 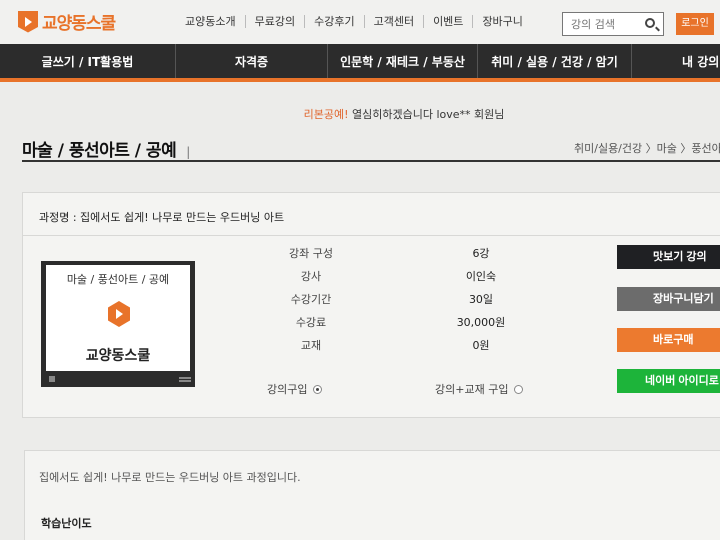 I want to click on top-nav: 교양동소개 무료강의 수강후기 고객센터 이벤트 장바구니, so click(x=354, y=21).